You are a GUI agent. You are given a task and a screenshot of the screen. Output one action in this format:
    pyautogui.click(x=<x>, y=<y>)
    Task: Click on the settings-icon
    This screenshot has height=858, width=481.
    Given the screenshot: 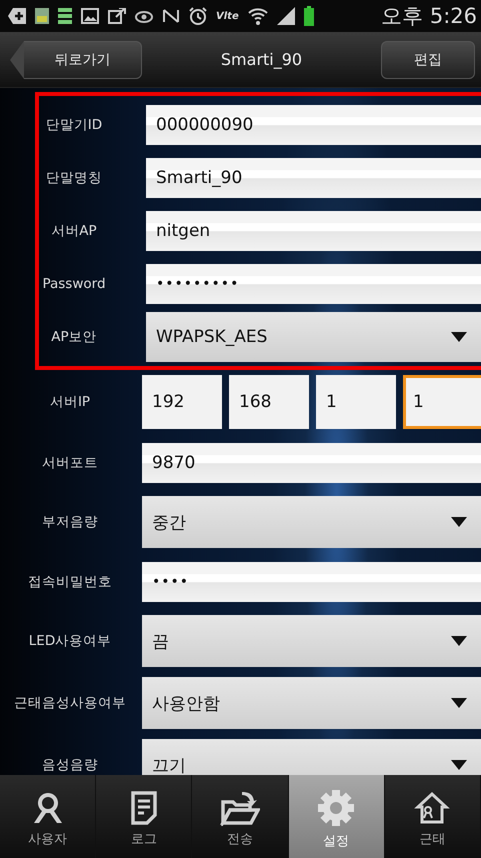 What is the action you would take?
    pyautogui.click(x=336, y=808)
    